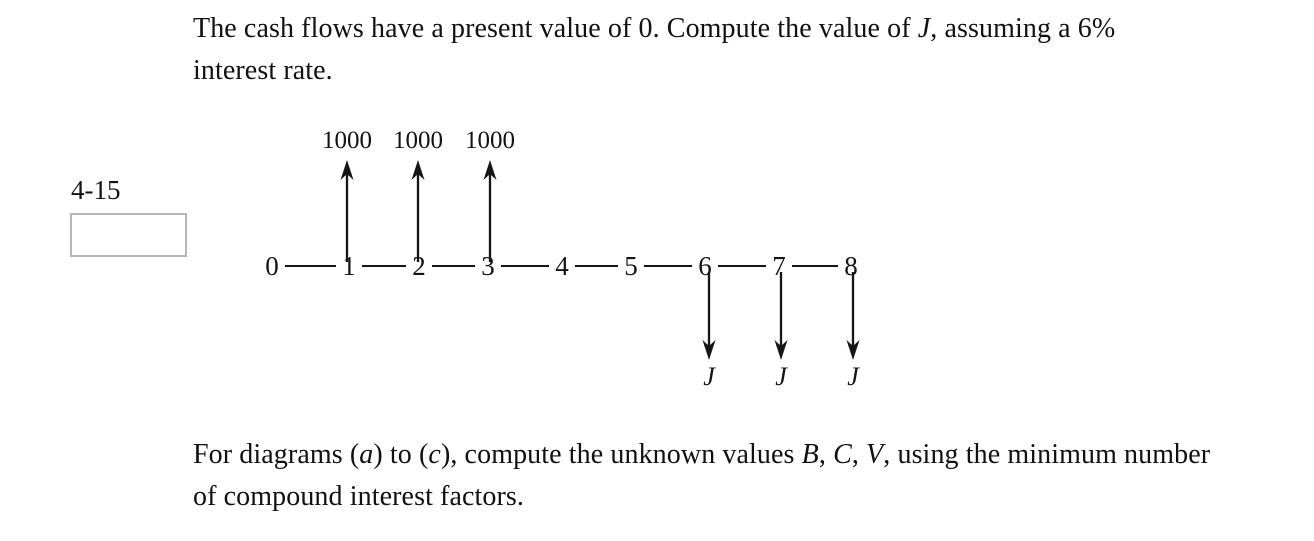  What do you see at coordinates (853, 376) in the screenshot?
I see `cash-flow-label-period-8: J` at bounding box center [853, 376].